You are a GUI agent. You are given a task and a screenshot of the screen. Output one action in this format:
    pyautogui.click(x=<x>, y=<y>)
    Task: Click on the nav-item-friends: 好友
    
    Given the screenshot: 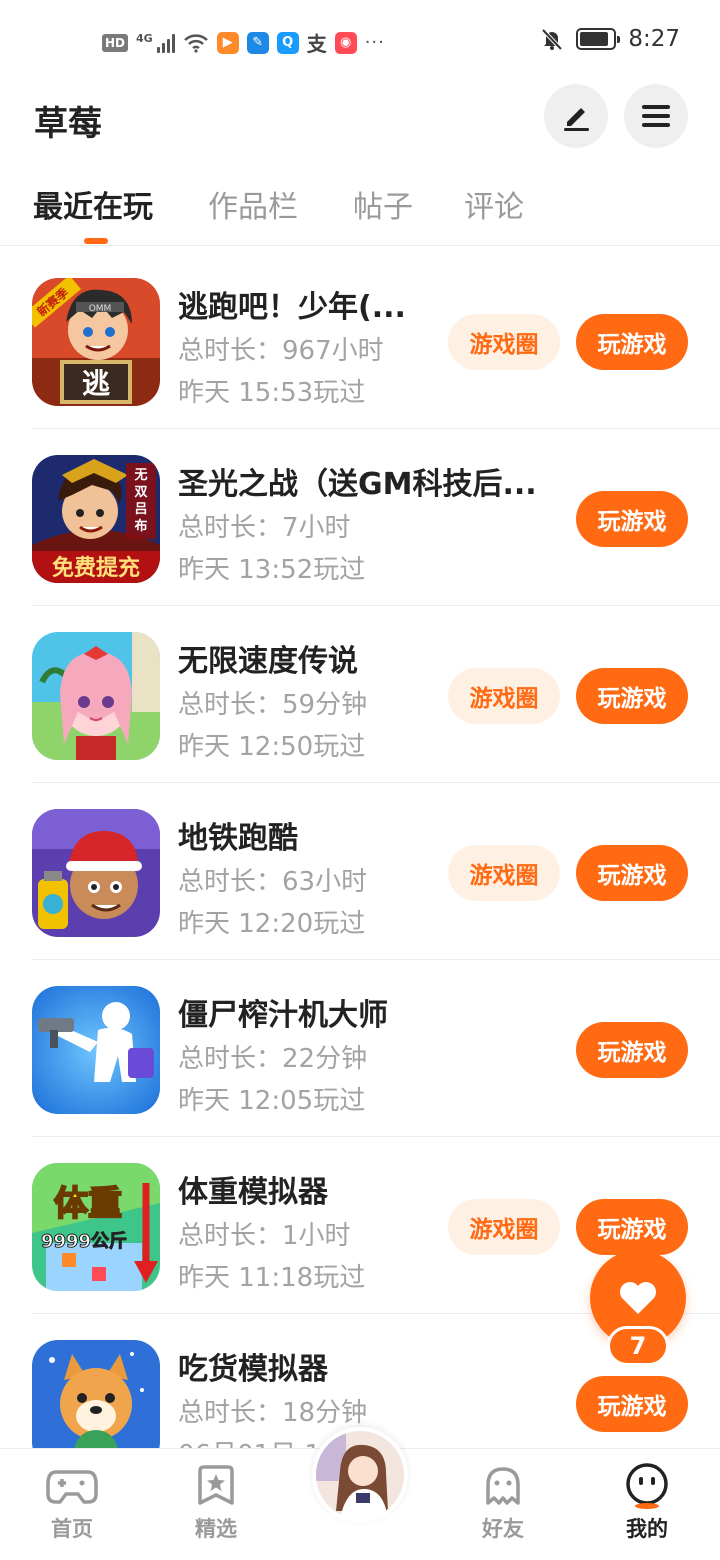 What is the action you would take?
    pyautogui.click(x=503, y=1504)
    